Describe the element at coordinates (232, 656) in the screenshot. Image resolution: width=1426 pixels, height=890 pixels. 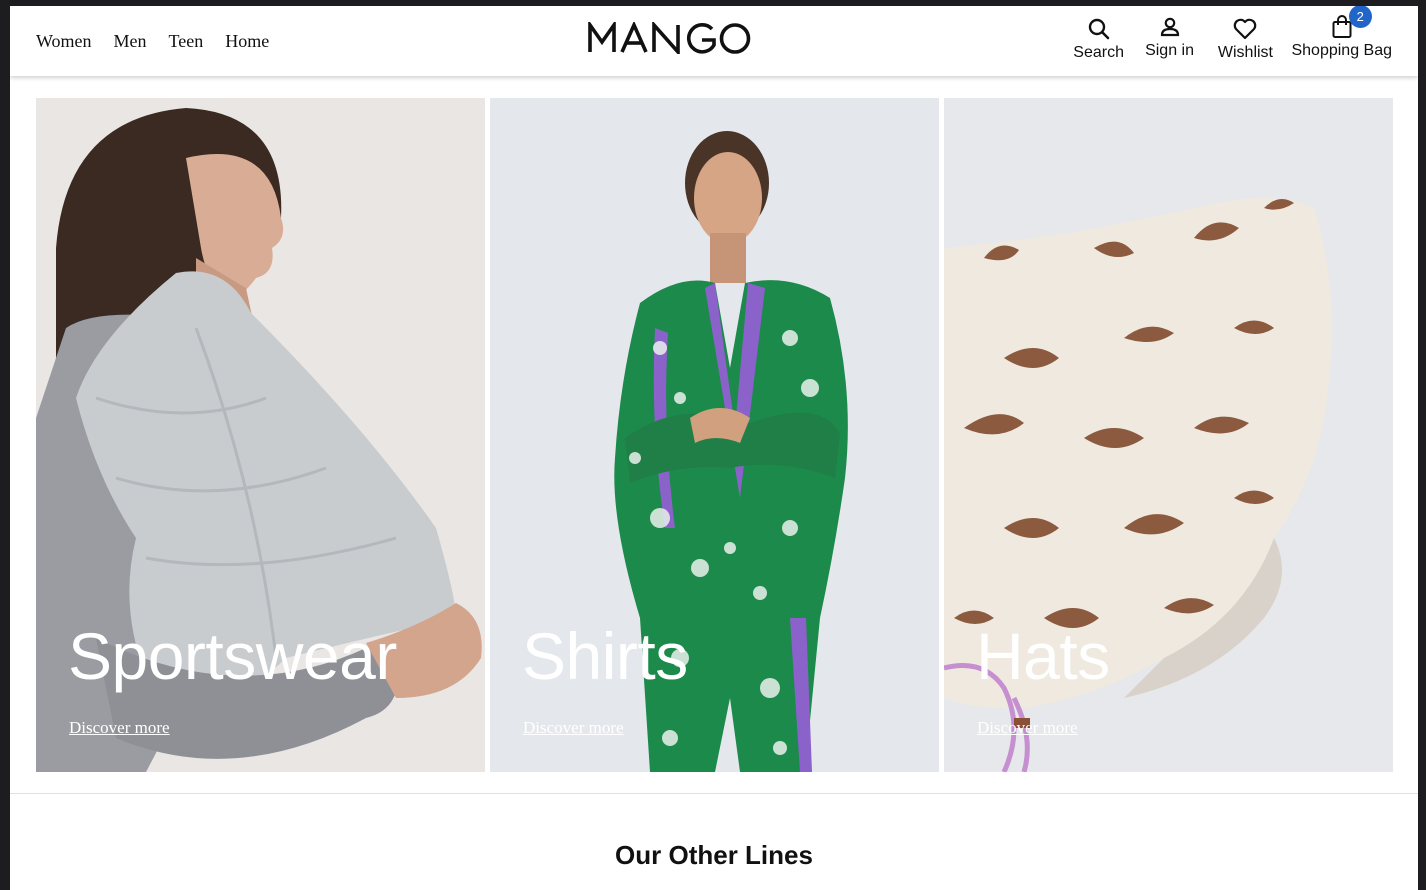
I see `tile-title: Sportswear` at that location.